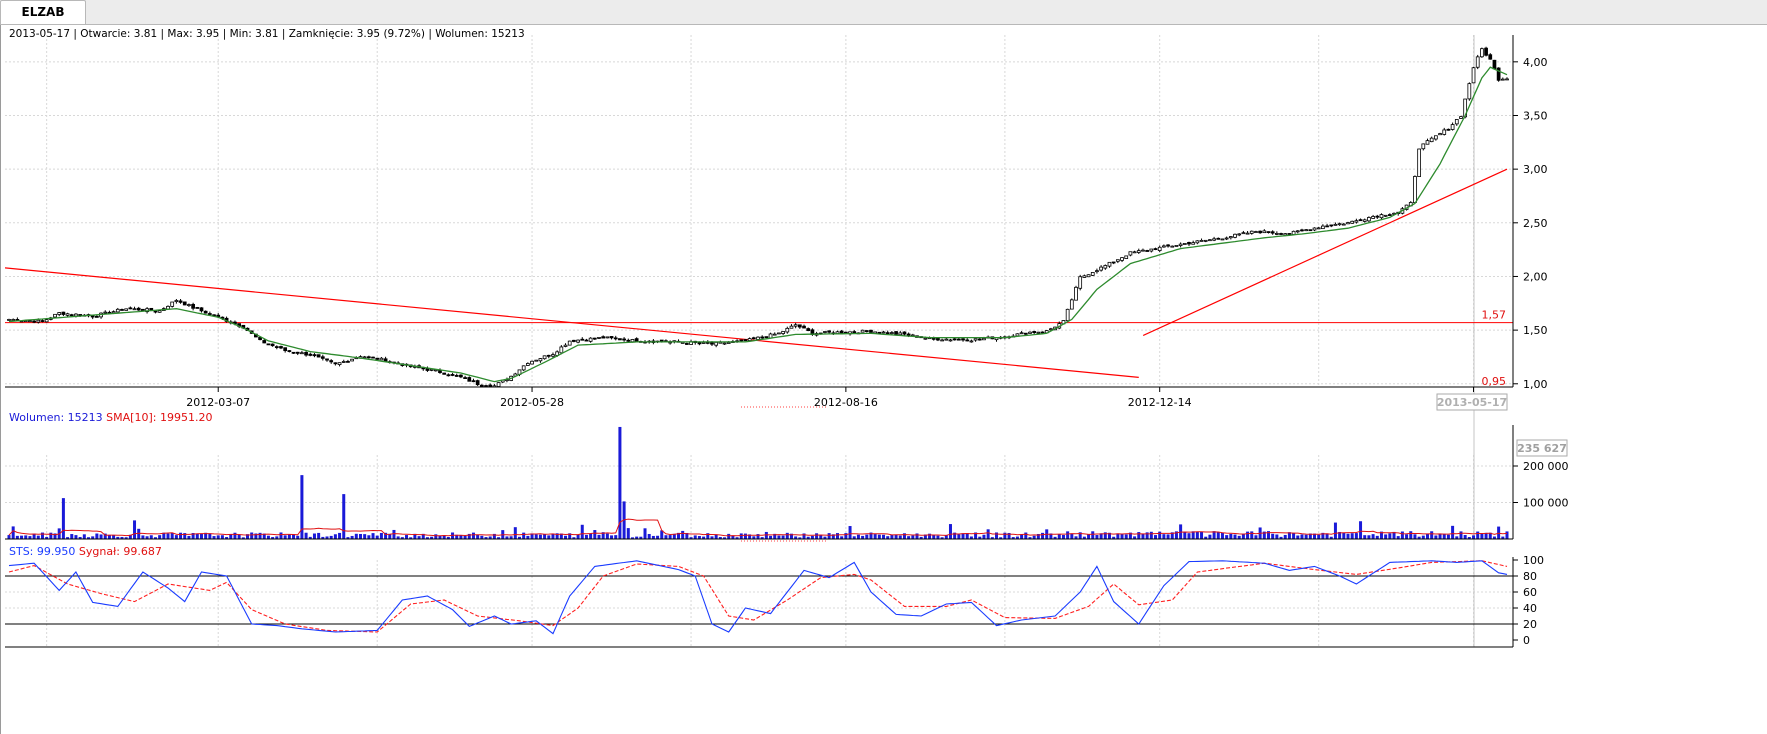  What do you see at coordinates (1472, 402) in the screenshot?
I see `cursor-date-label: 2013-05-17` at bounding box center [1472, 402].